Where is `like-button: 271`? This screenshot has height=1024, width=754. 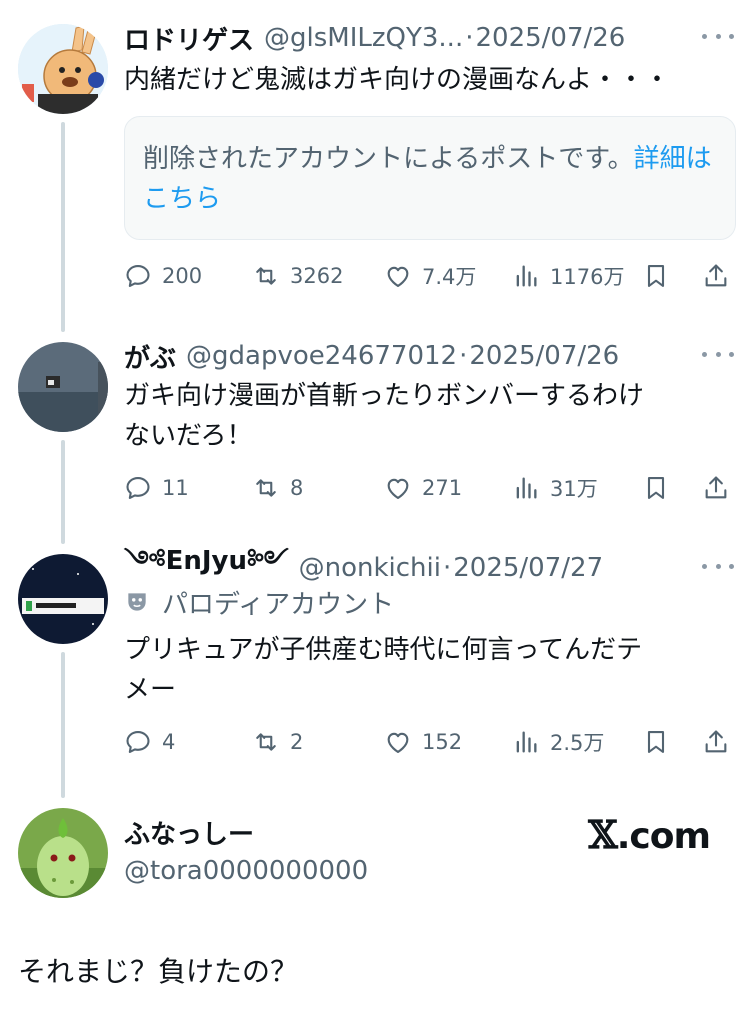
like-button: 271 is located at coordinates (423, 488).